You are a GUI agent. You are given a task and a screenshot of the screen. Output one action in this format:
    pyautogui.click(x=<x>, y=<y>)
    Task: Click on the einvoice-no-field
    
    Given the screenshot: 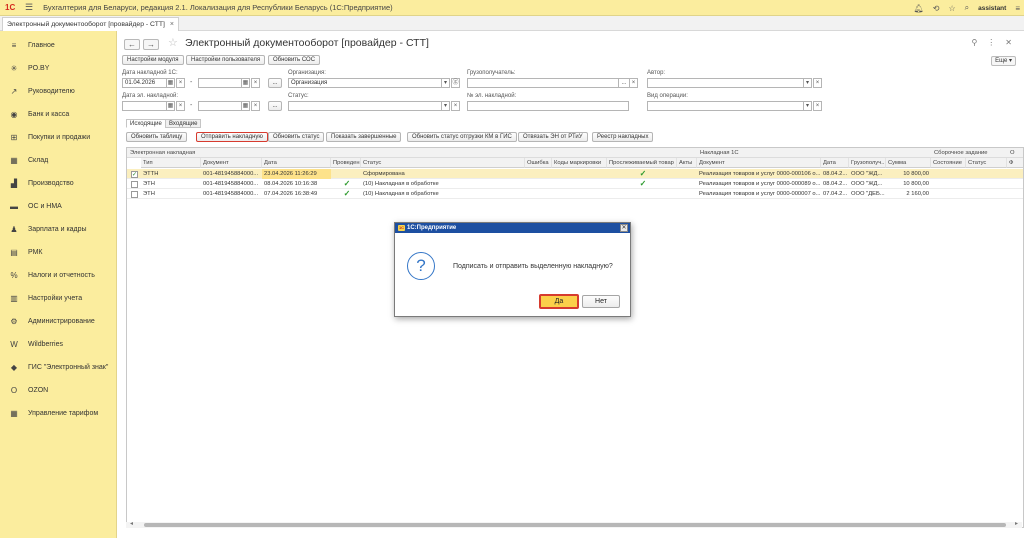 What is the action you would take?
    pyautogui.click(x=548, y=106)
    